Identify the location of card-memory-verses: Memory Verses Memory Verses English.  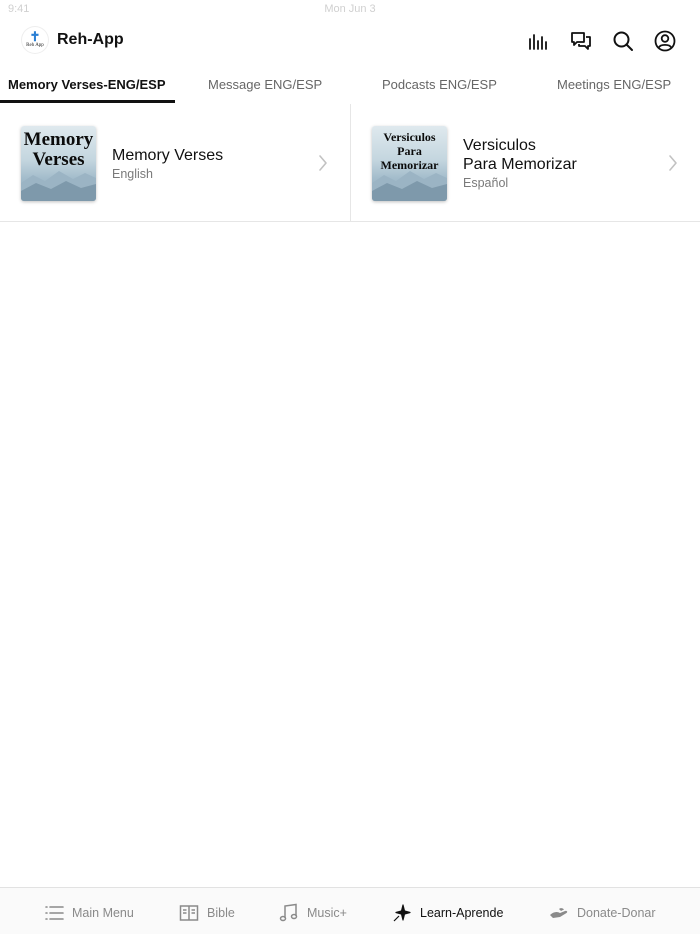
(175, 162).